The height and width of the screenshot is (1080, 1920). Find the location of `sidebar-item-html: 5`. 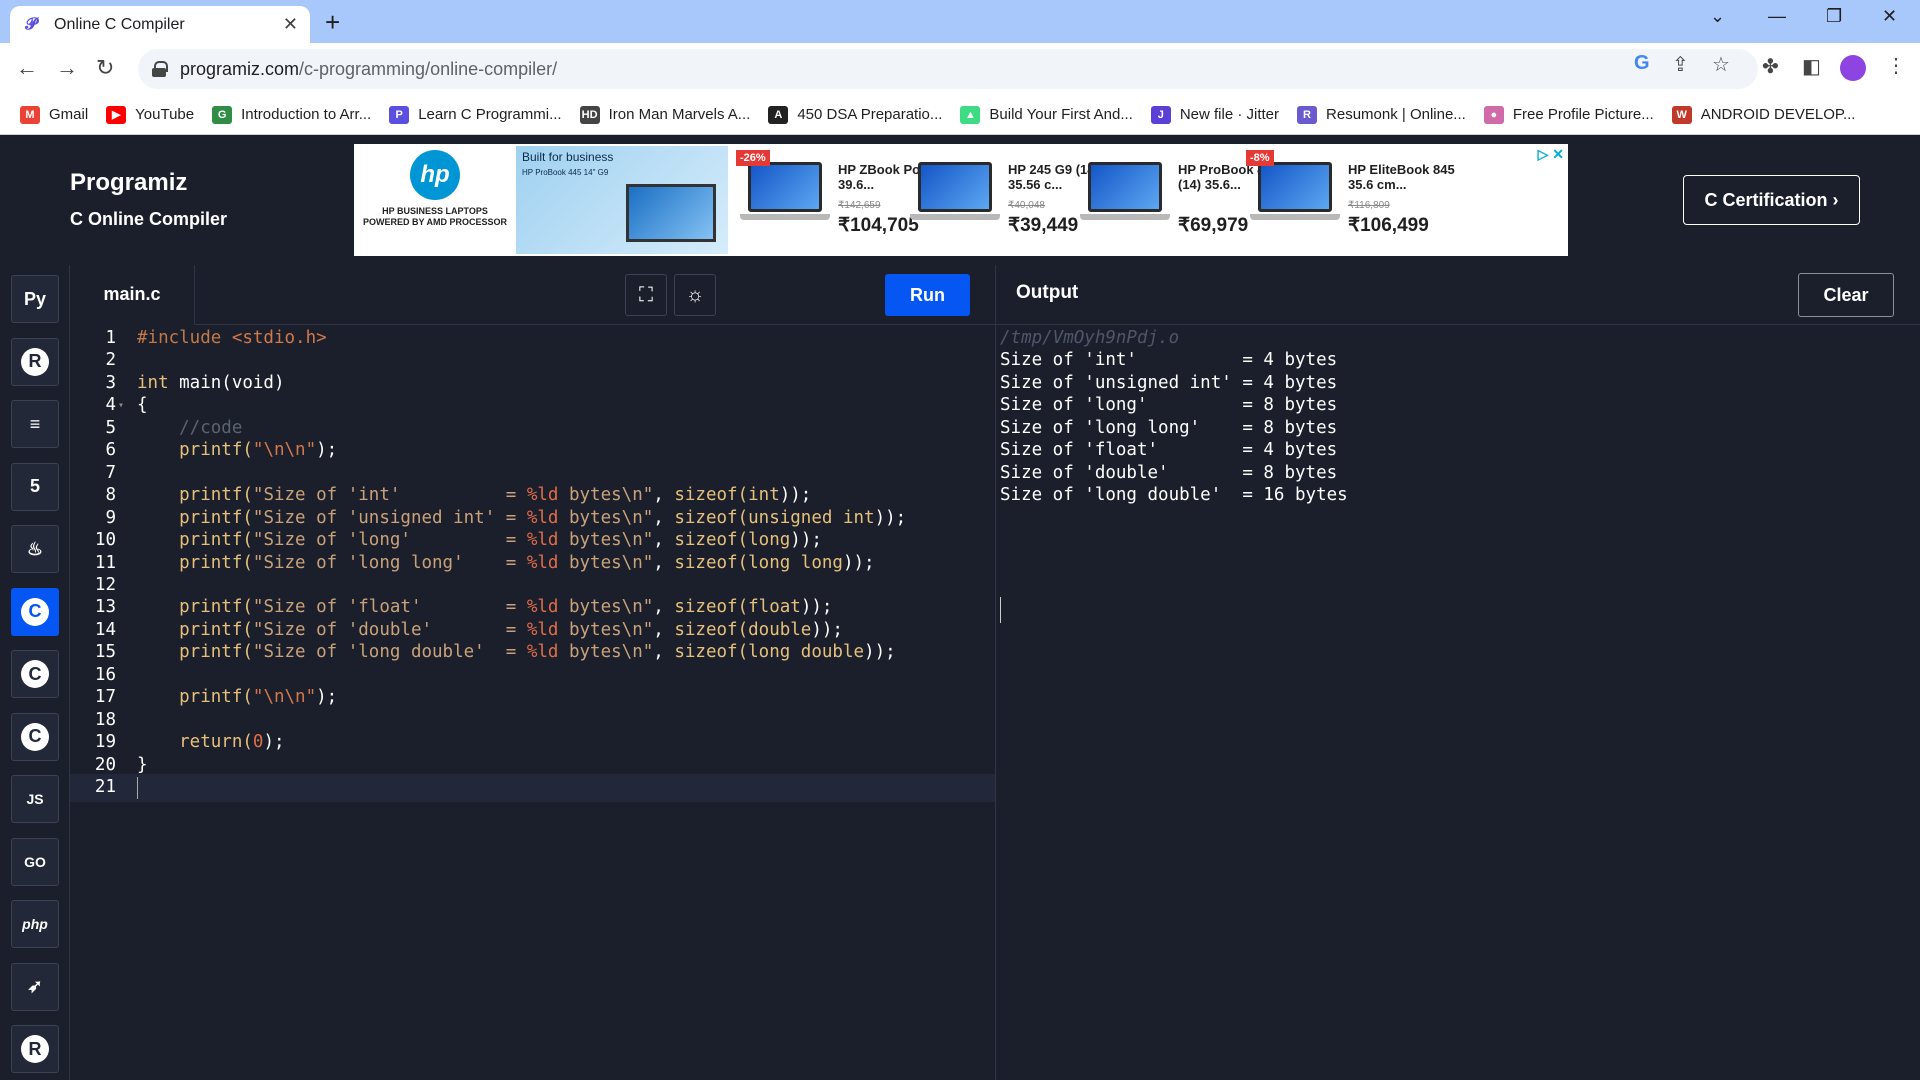

sidebar-item-html: 5 is located at coordinates (35, 486).